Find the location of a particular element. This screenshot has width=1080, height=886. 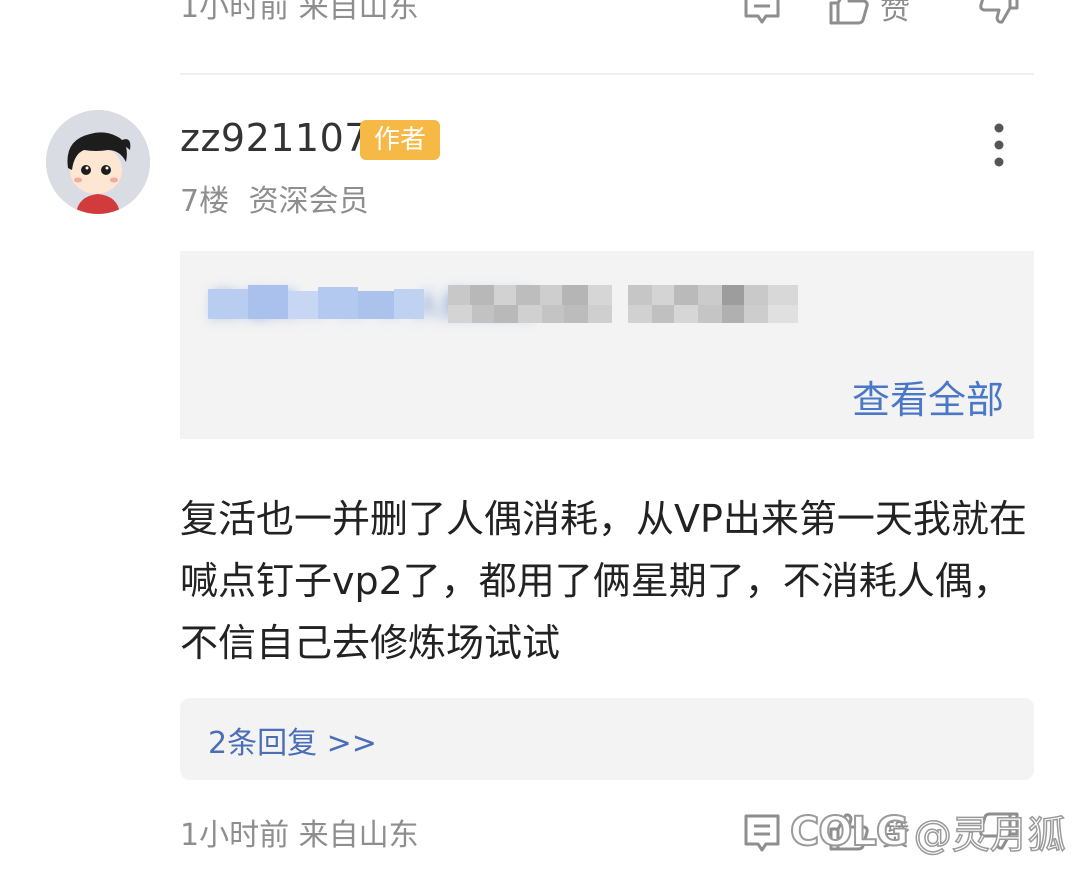

replies-button: 2条回复 >> is located at coordinates (607, 739).